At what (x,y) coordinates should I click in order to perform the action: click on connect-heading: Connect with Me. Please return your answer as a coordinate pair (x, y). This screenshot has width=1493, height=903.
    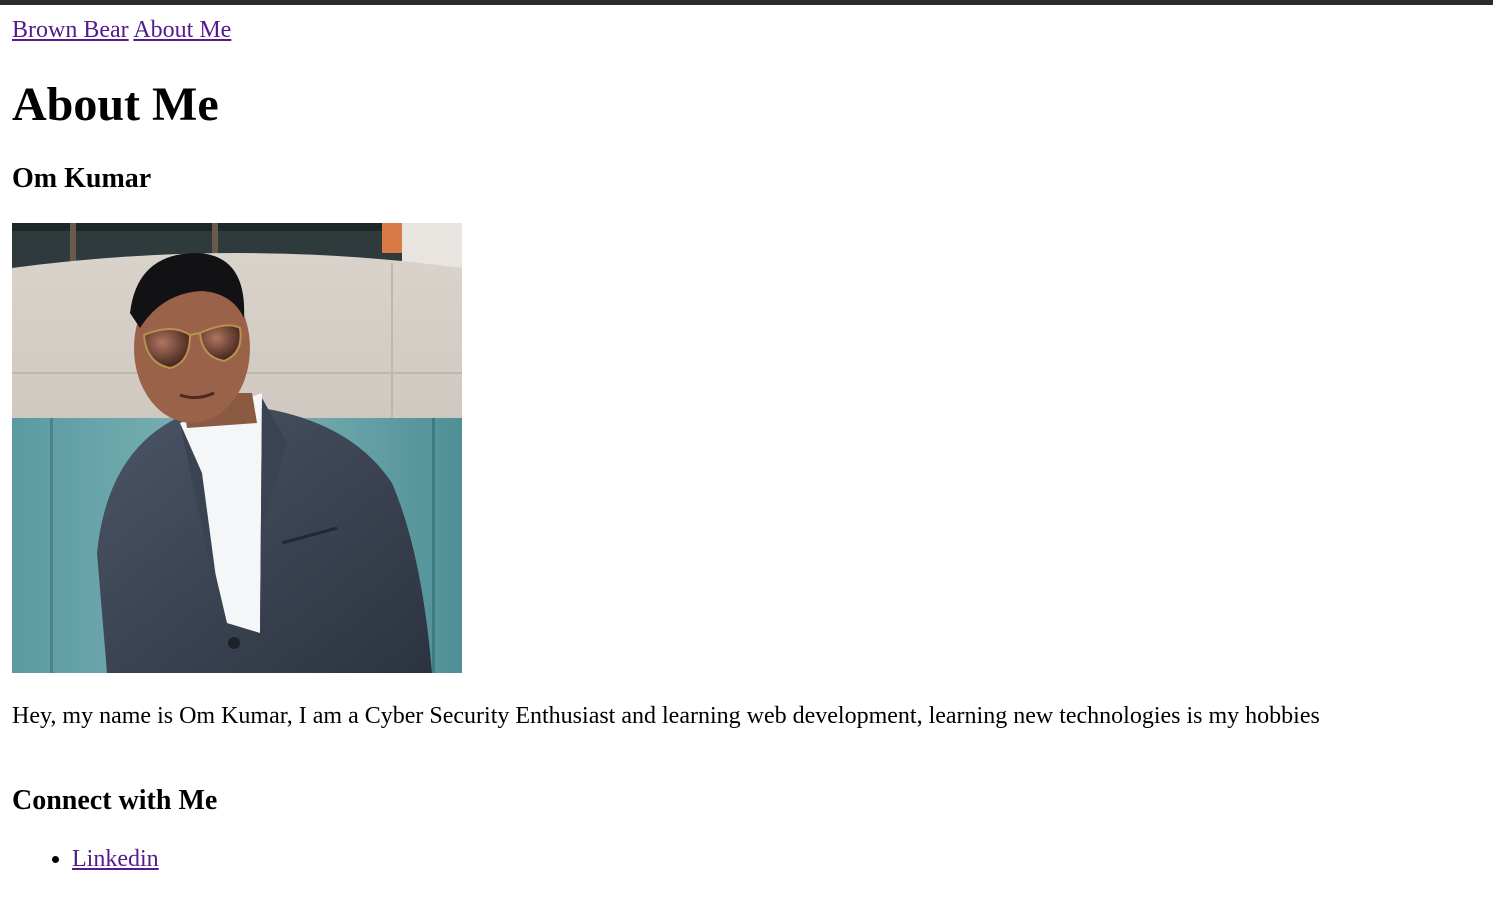
    Looking at the image, I should click on (115, 800).